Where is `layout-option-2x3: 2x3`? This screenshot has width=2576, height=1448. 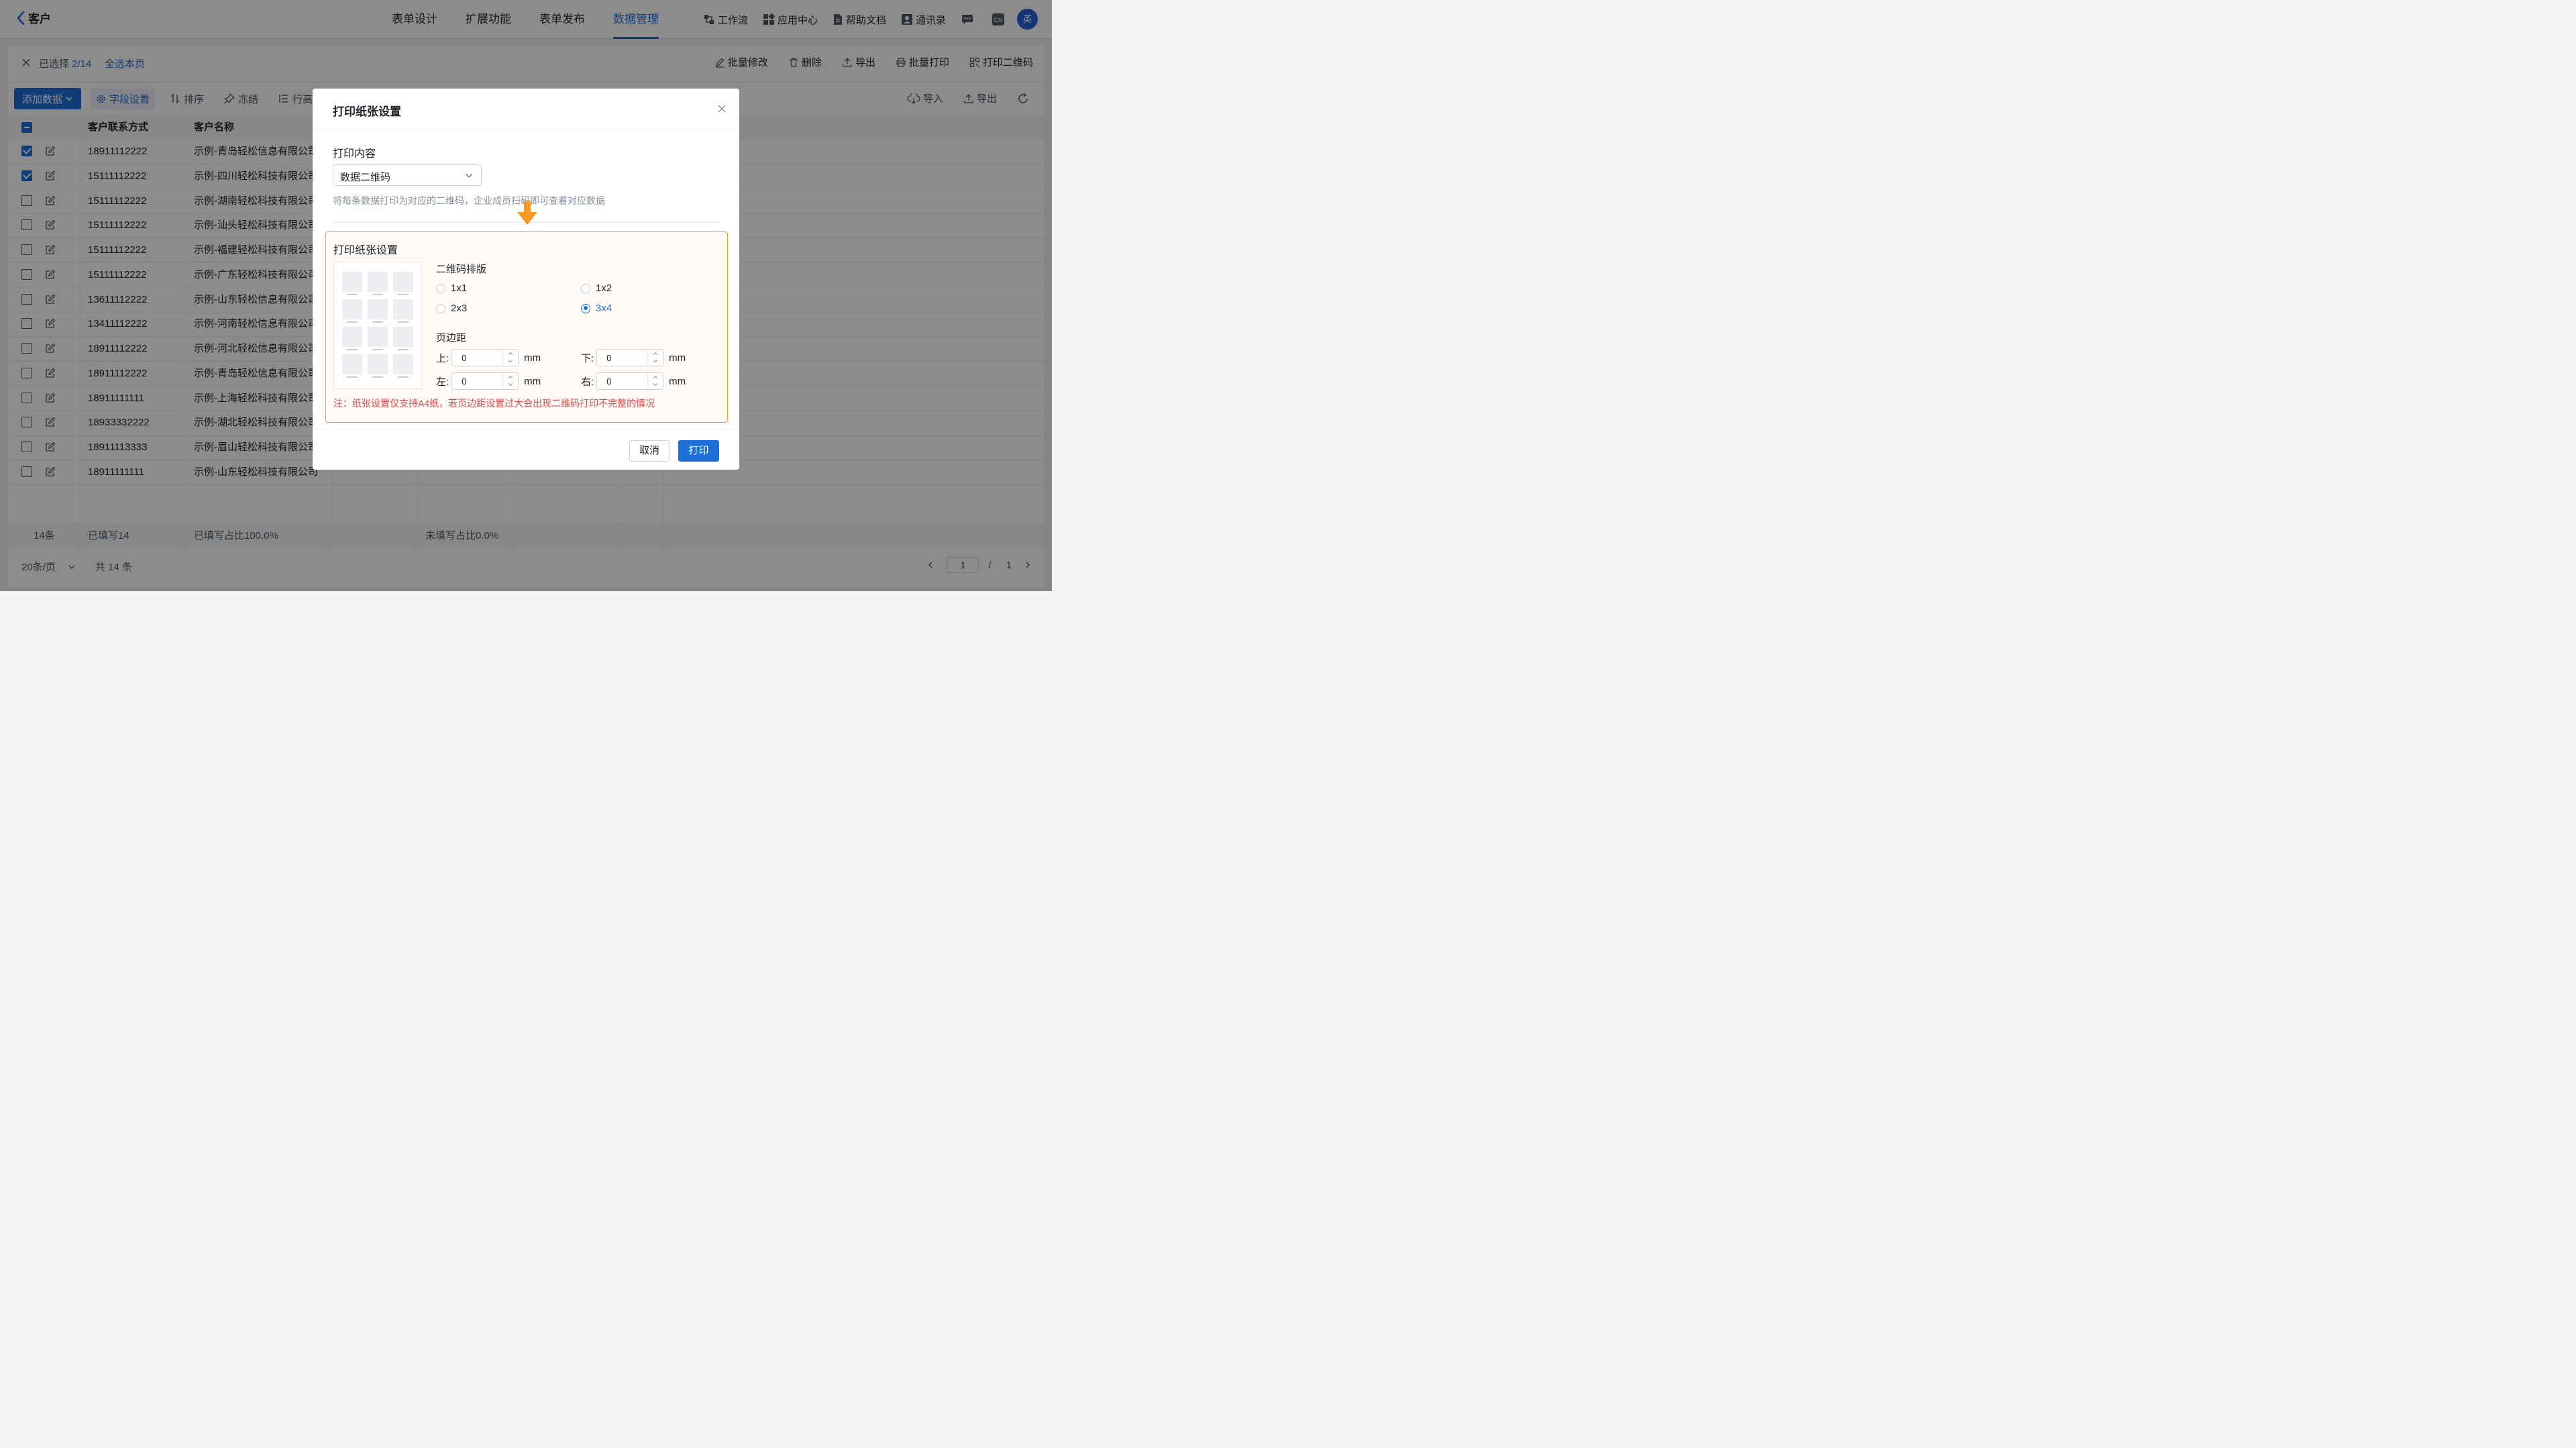
layout-option-2x3: 2x3 is located at coordinates (451, 308).